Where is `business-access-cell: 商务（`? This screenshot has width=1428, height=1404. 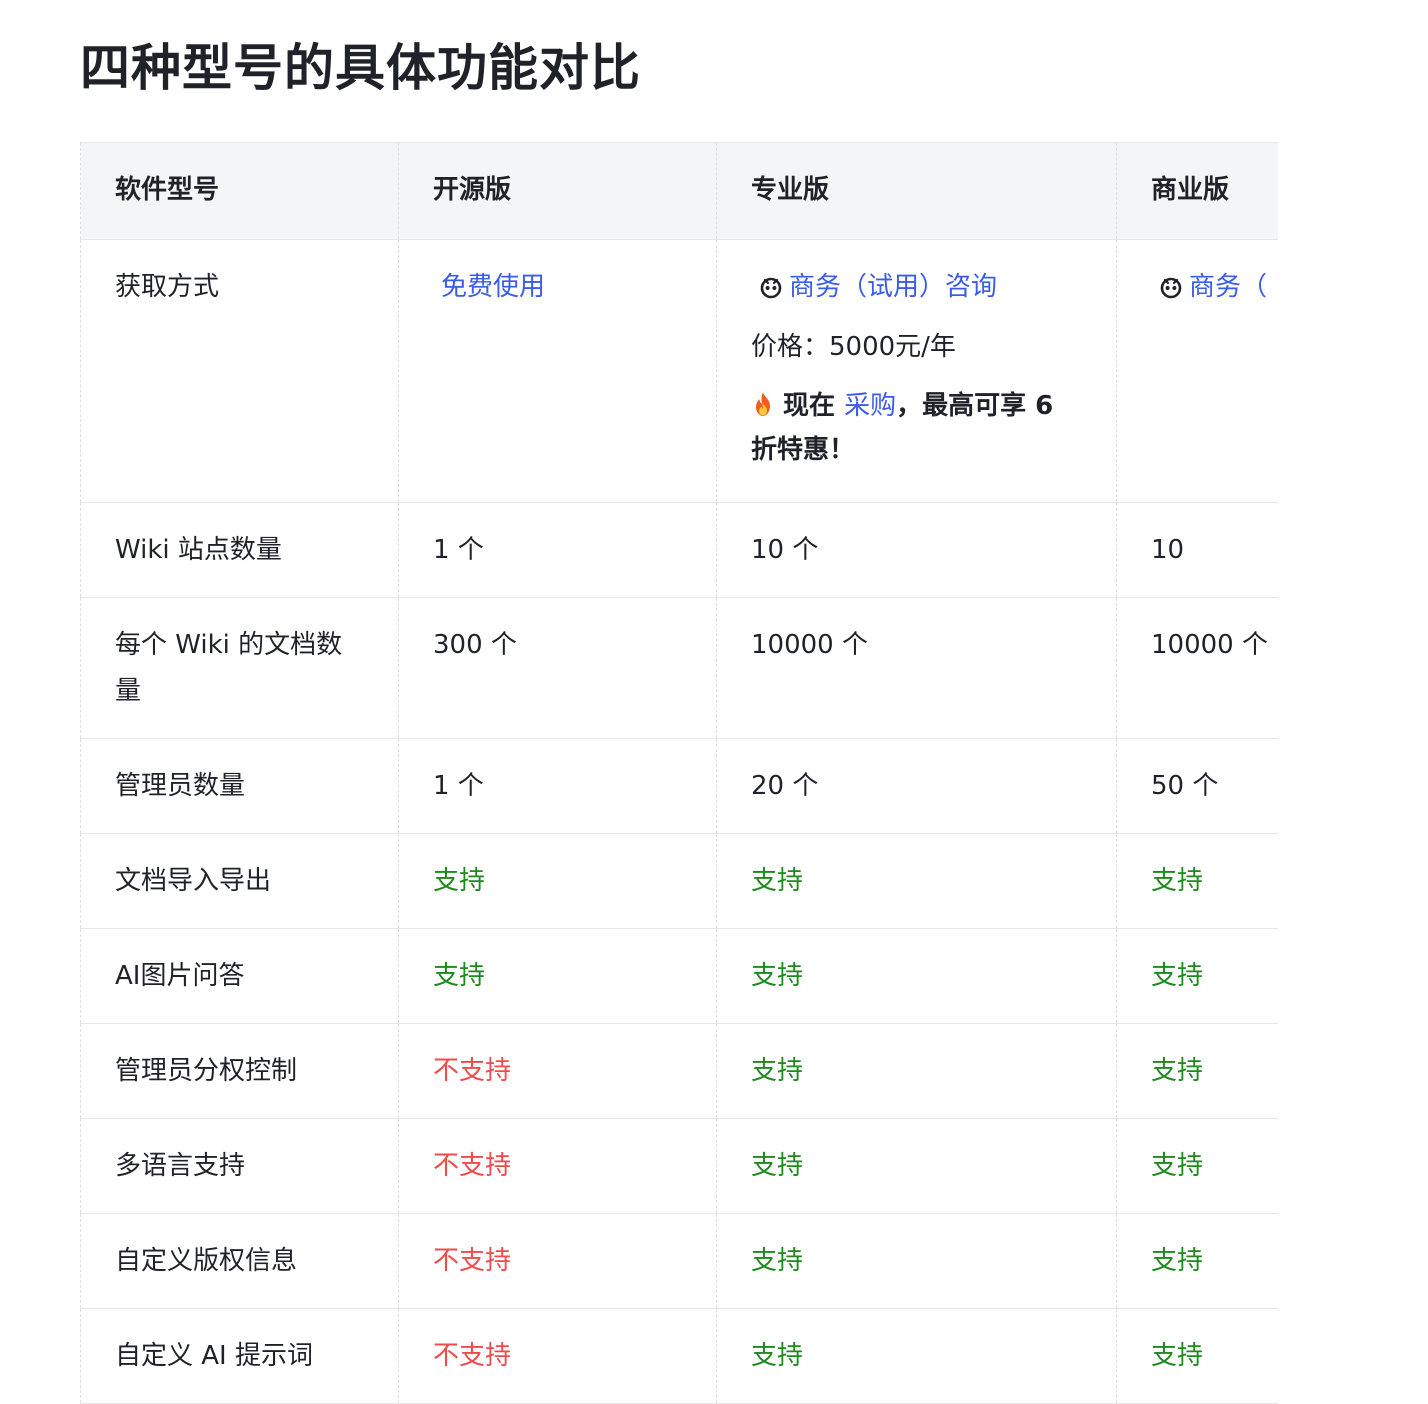
business-access-cell: 商务（ is located at coordinates (1197, 371).